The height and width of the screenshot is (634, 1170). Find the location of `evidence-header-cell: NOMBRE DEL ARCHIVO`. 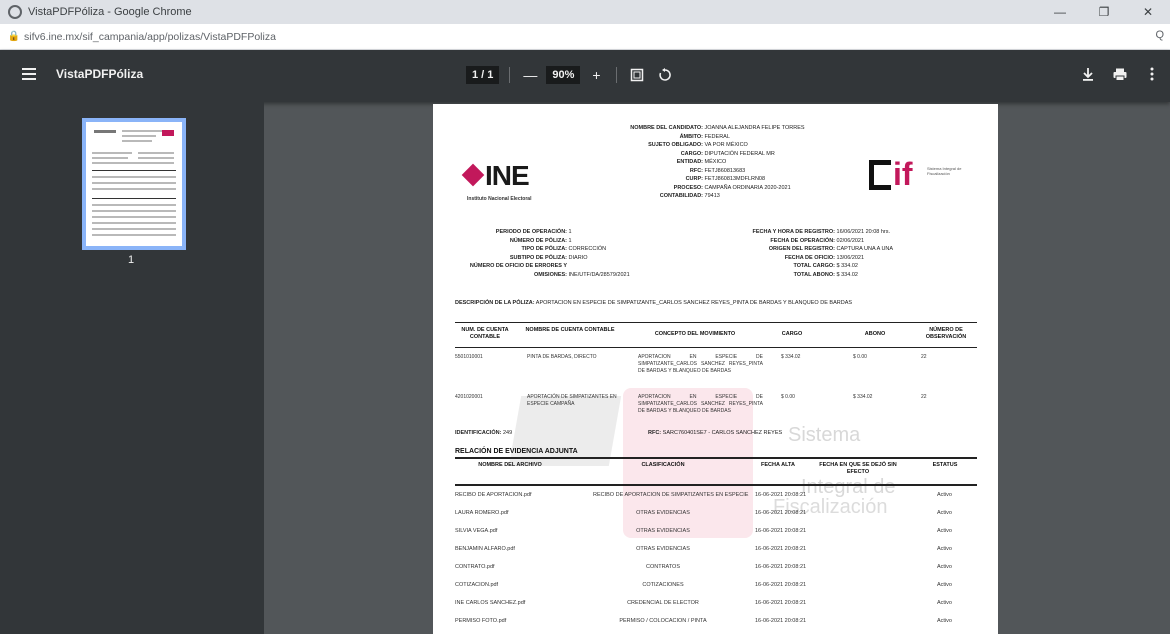

evidence-header-cell: NOMBRE DEL ARCHIVO is located at coordinates (510, 465).